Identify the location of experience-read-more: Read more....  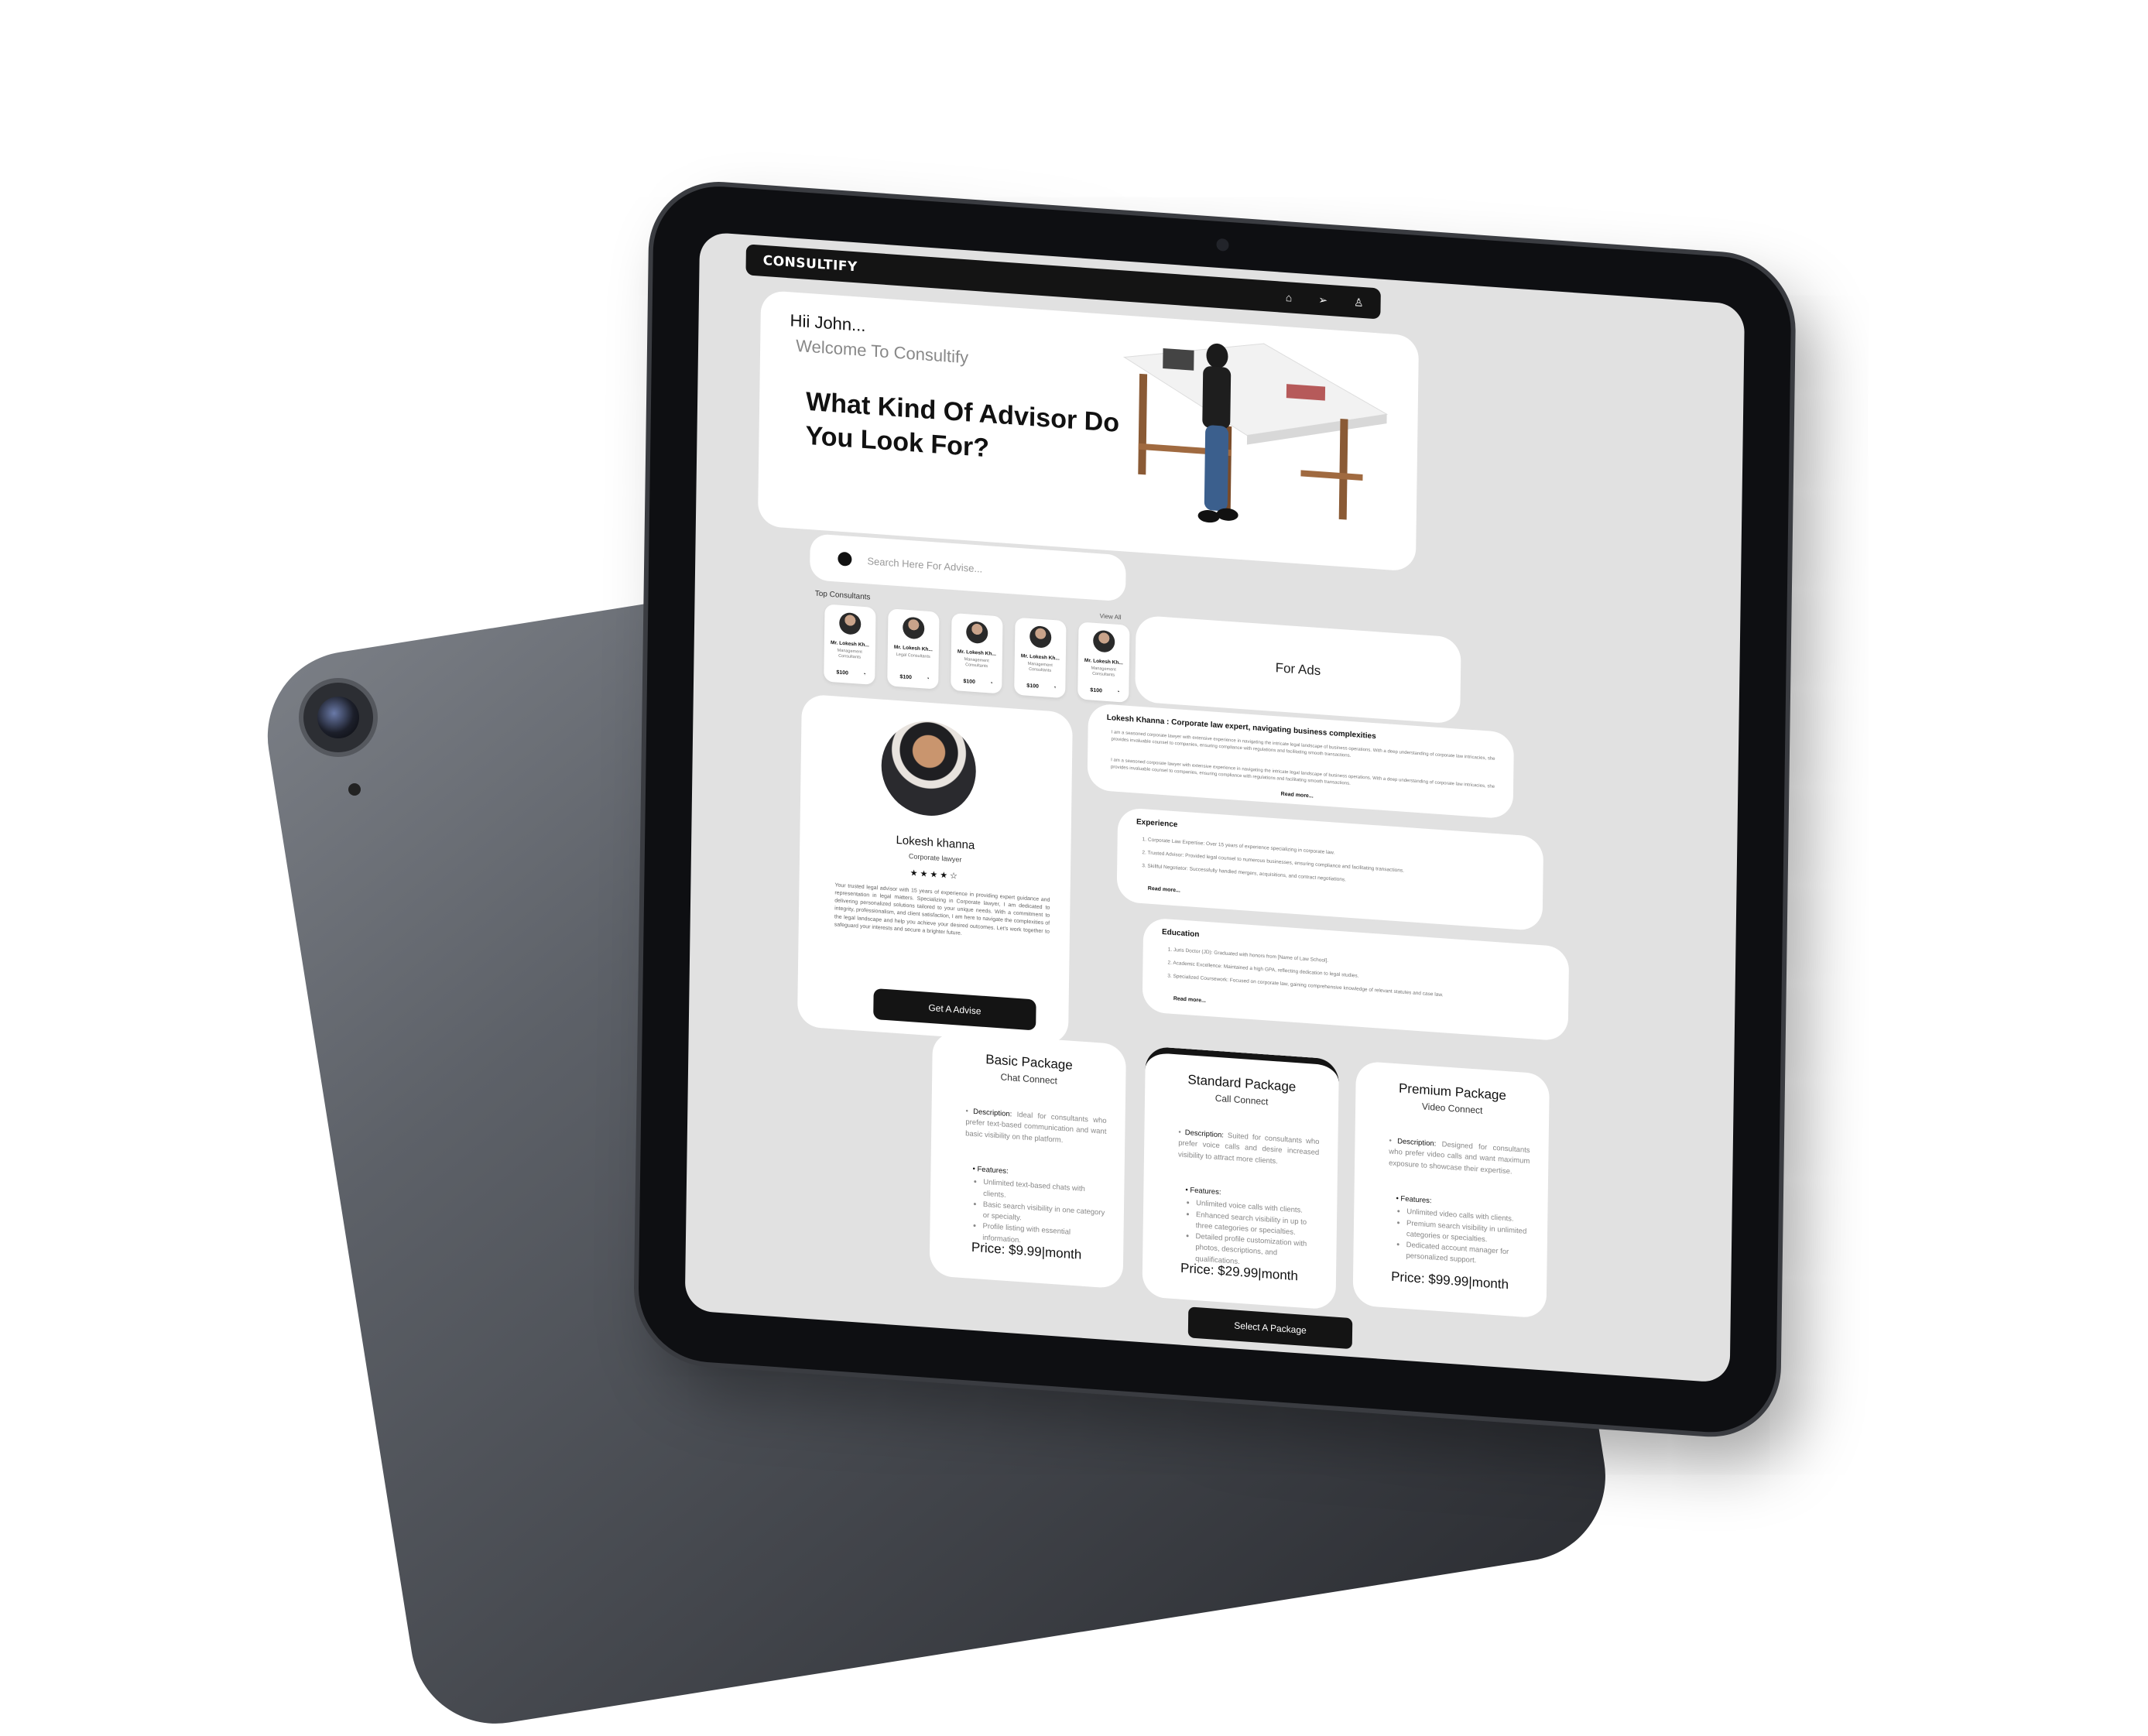
(1164, 890).